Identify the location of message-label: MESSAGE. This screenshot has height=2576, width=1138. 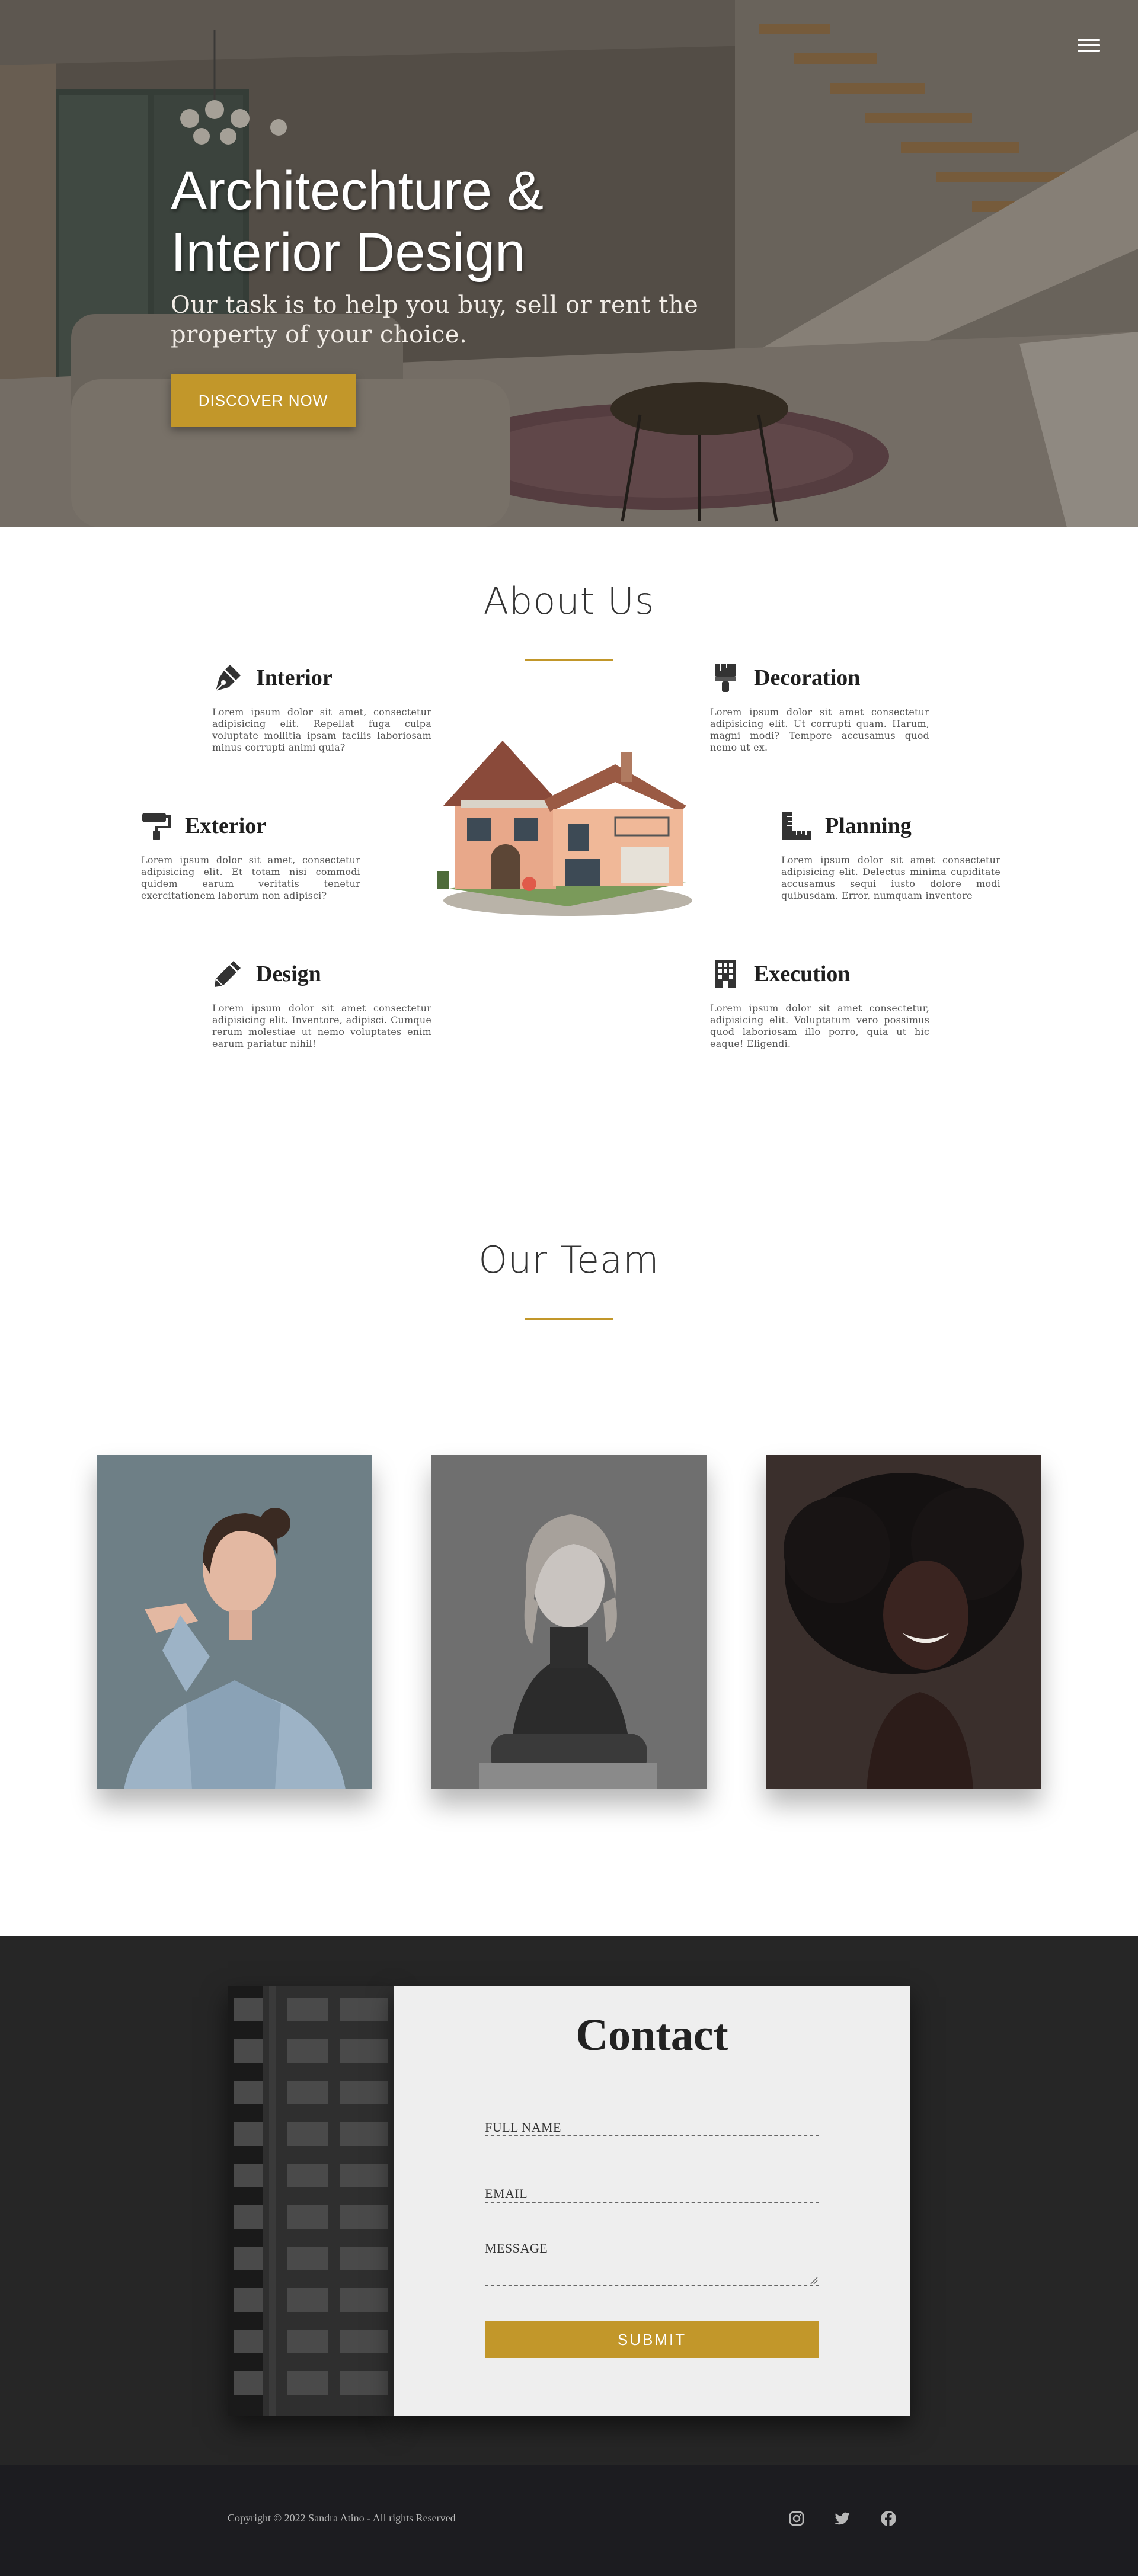
(516, 2248).